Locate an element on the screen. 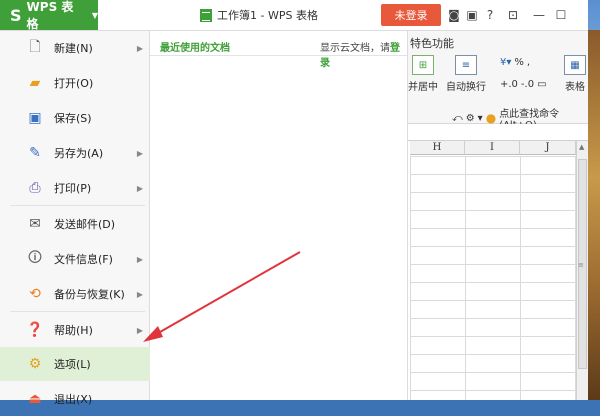 The height and width of the screenshot is (416, 600). recent-documents-title: 最近使用的文档 is located at coordinates (195, 48).